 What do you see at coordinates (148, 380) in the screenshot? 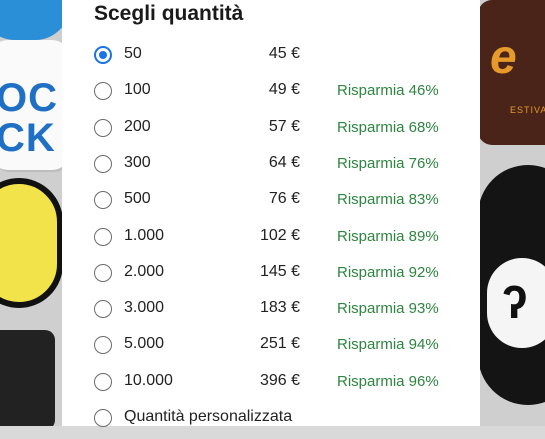
I see `option-quantity: 10.000` at bounding box center [148, 380].